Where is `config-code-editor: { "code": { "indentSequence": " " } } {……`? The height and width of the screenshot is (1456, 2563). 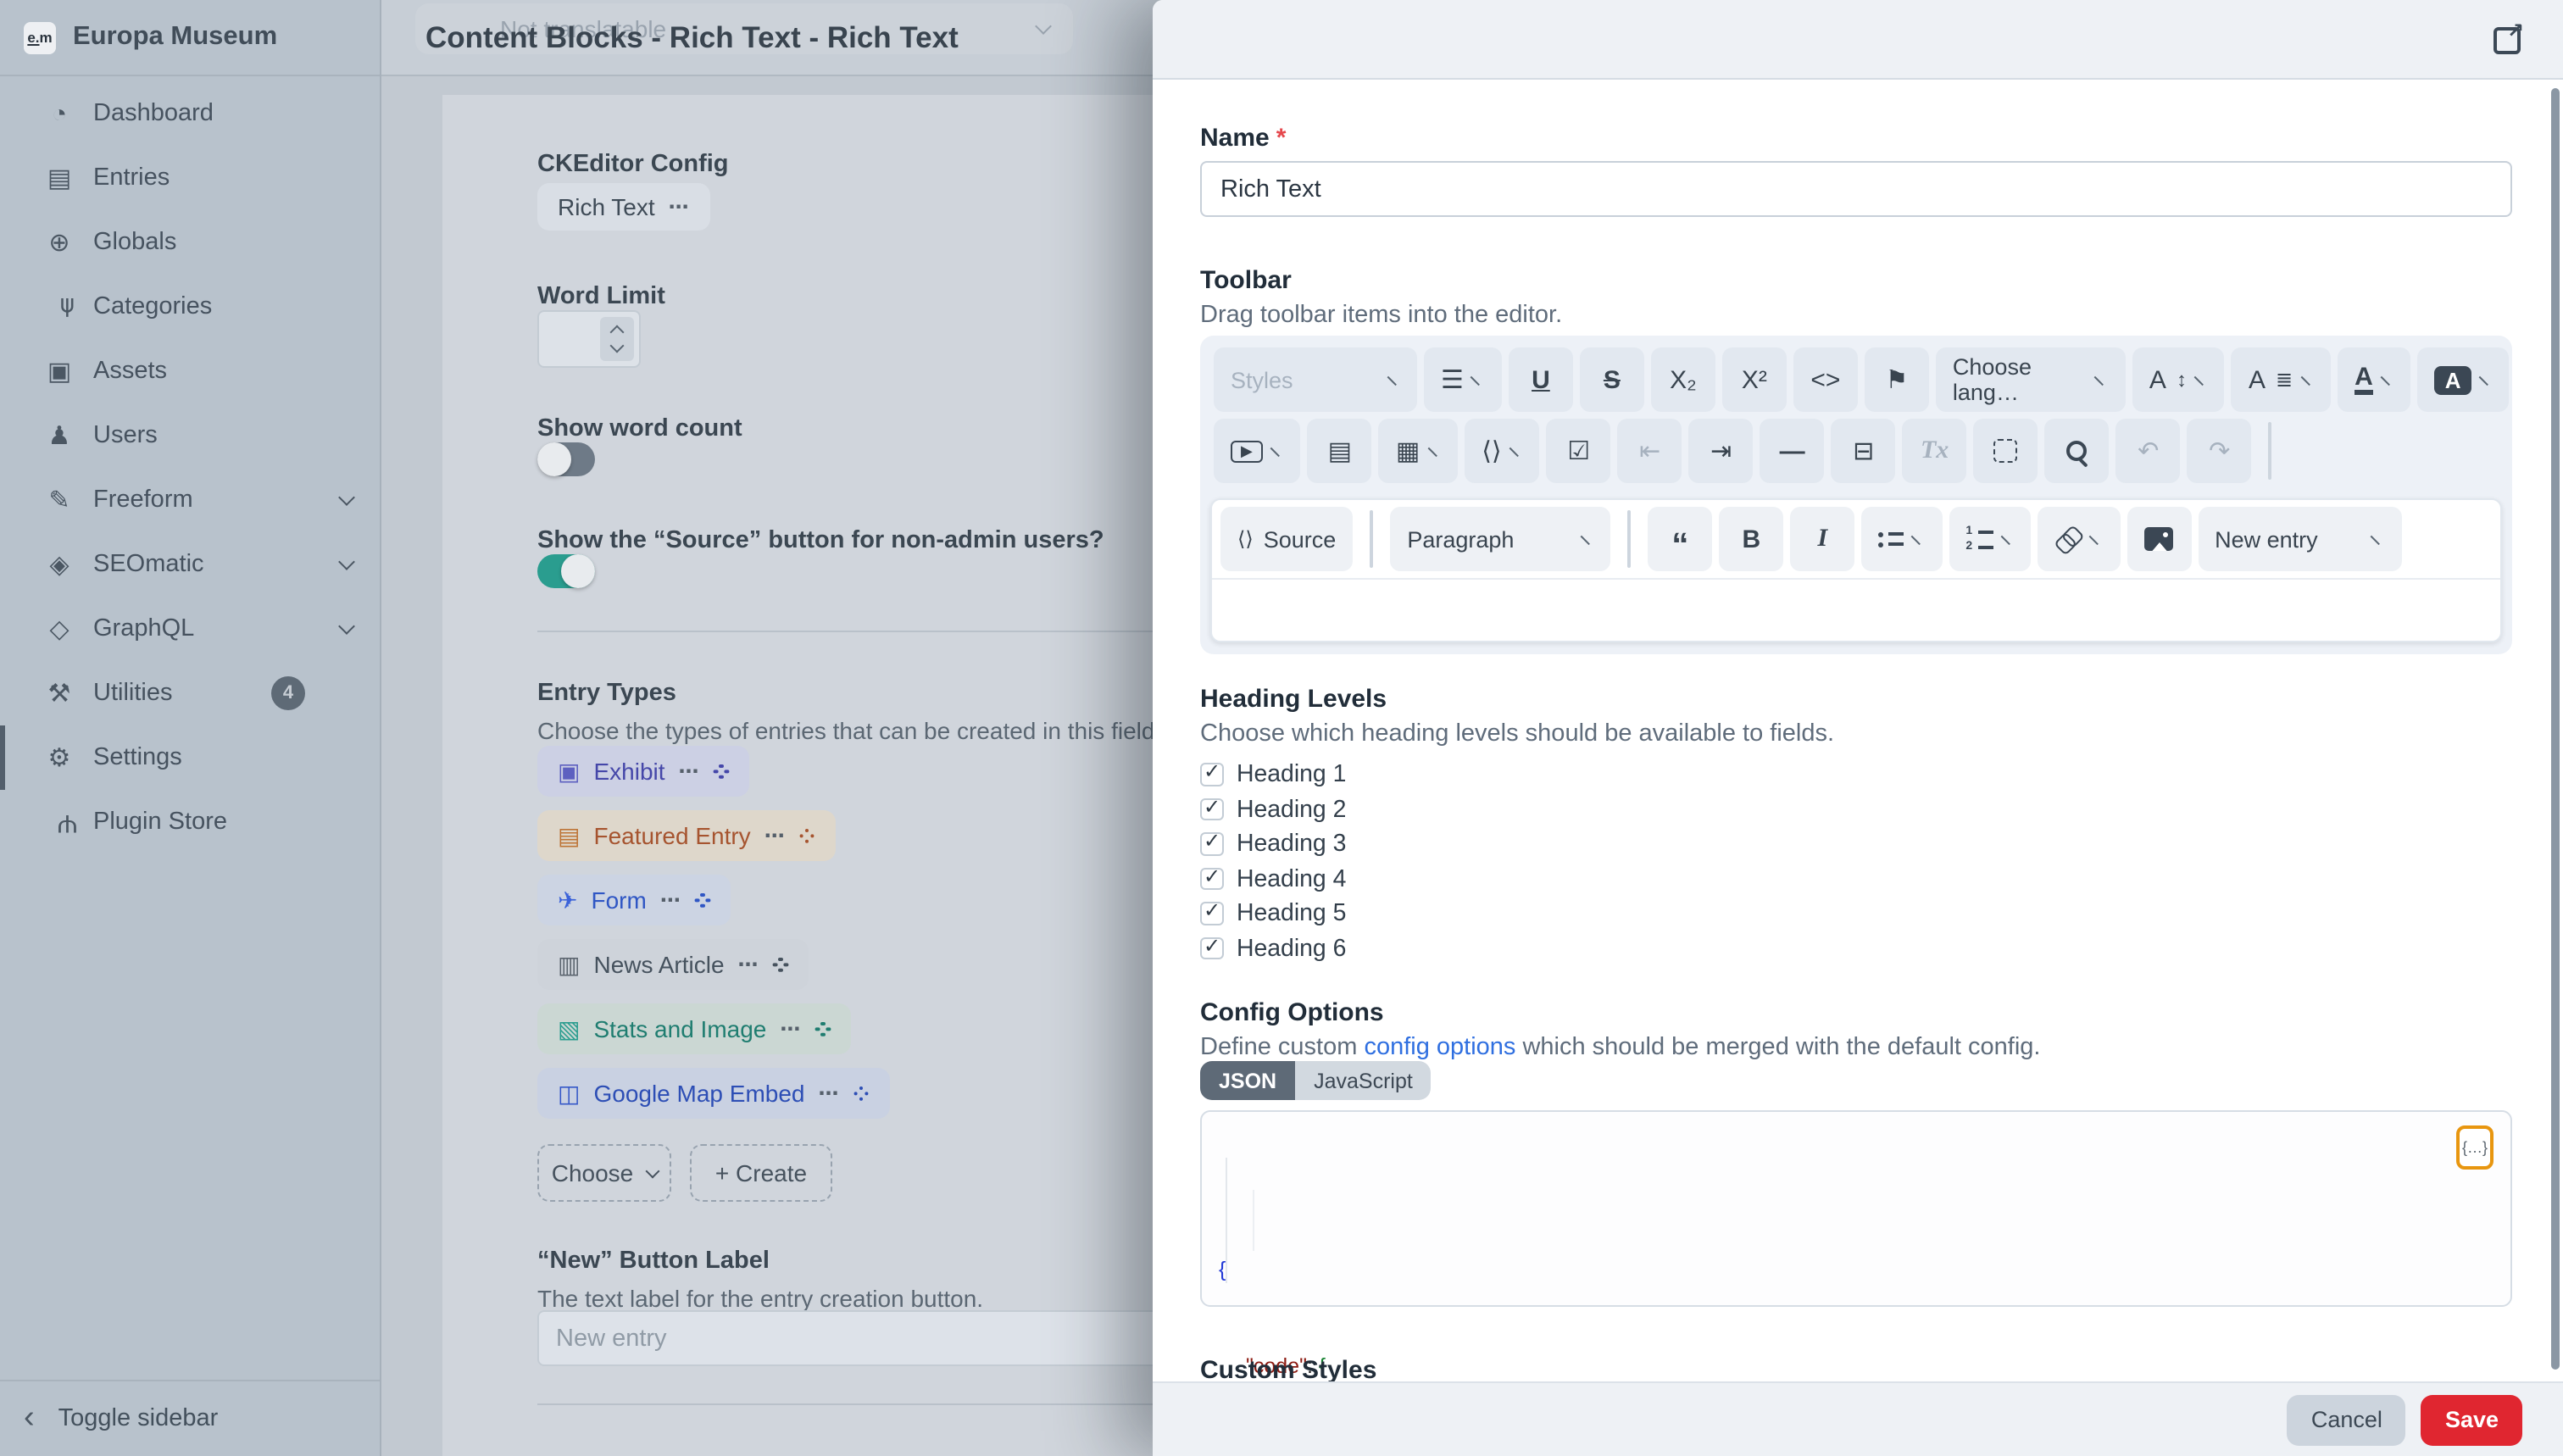
config-code-editor: { "code": { "indentSequence": " " } } {…… is located at coordinates (1856, 1244).